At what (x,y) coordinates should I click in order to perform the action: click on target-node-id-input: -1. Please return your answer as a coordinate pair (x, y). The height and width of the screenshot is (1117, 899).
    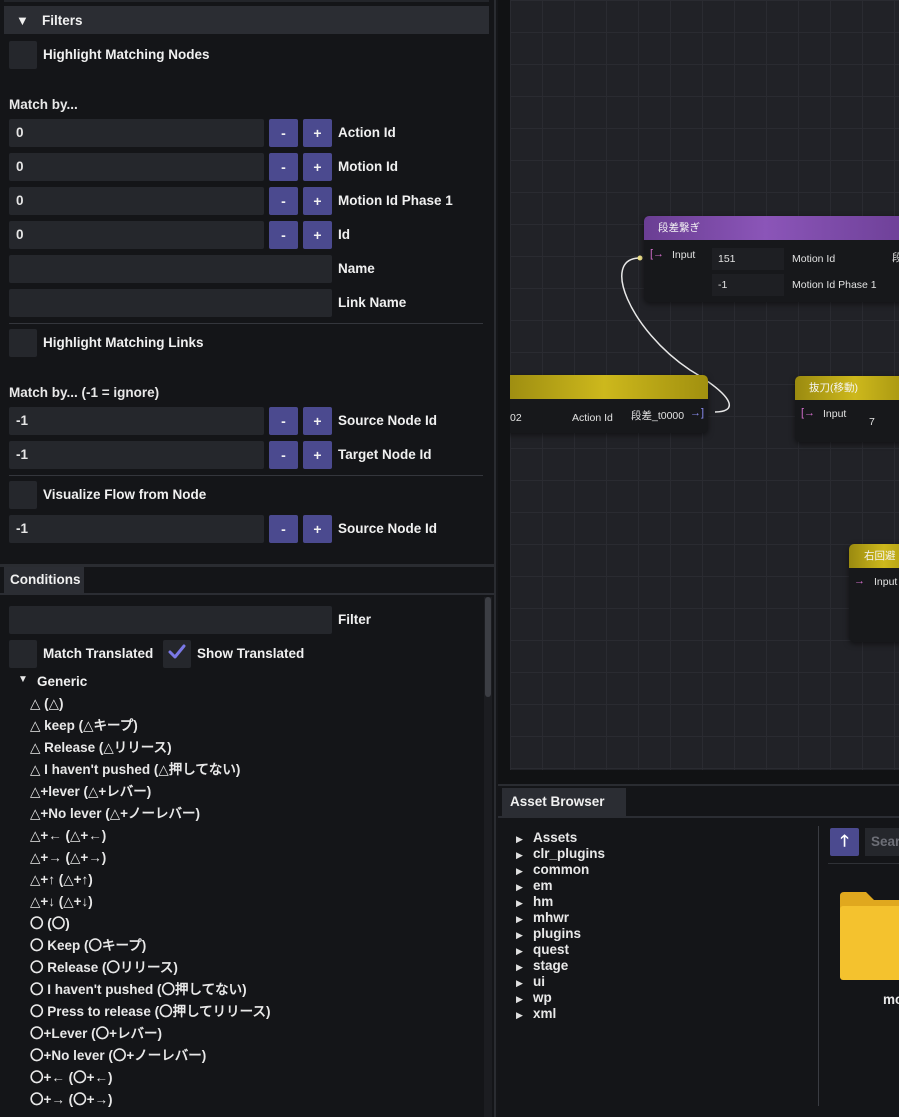
    Looking at the image, I should click on (136, 455).